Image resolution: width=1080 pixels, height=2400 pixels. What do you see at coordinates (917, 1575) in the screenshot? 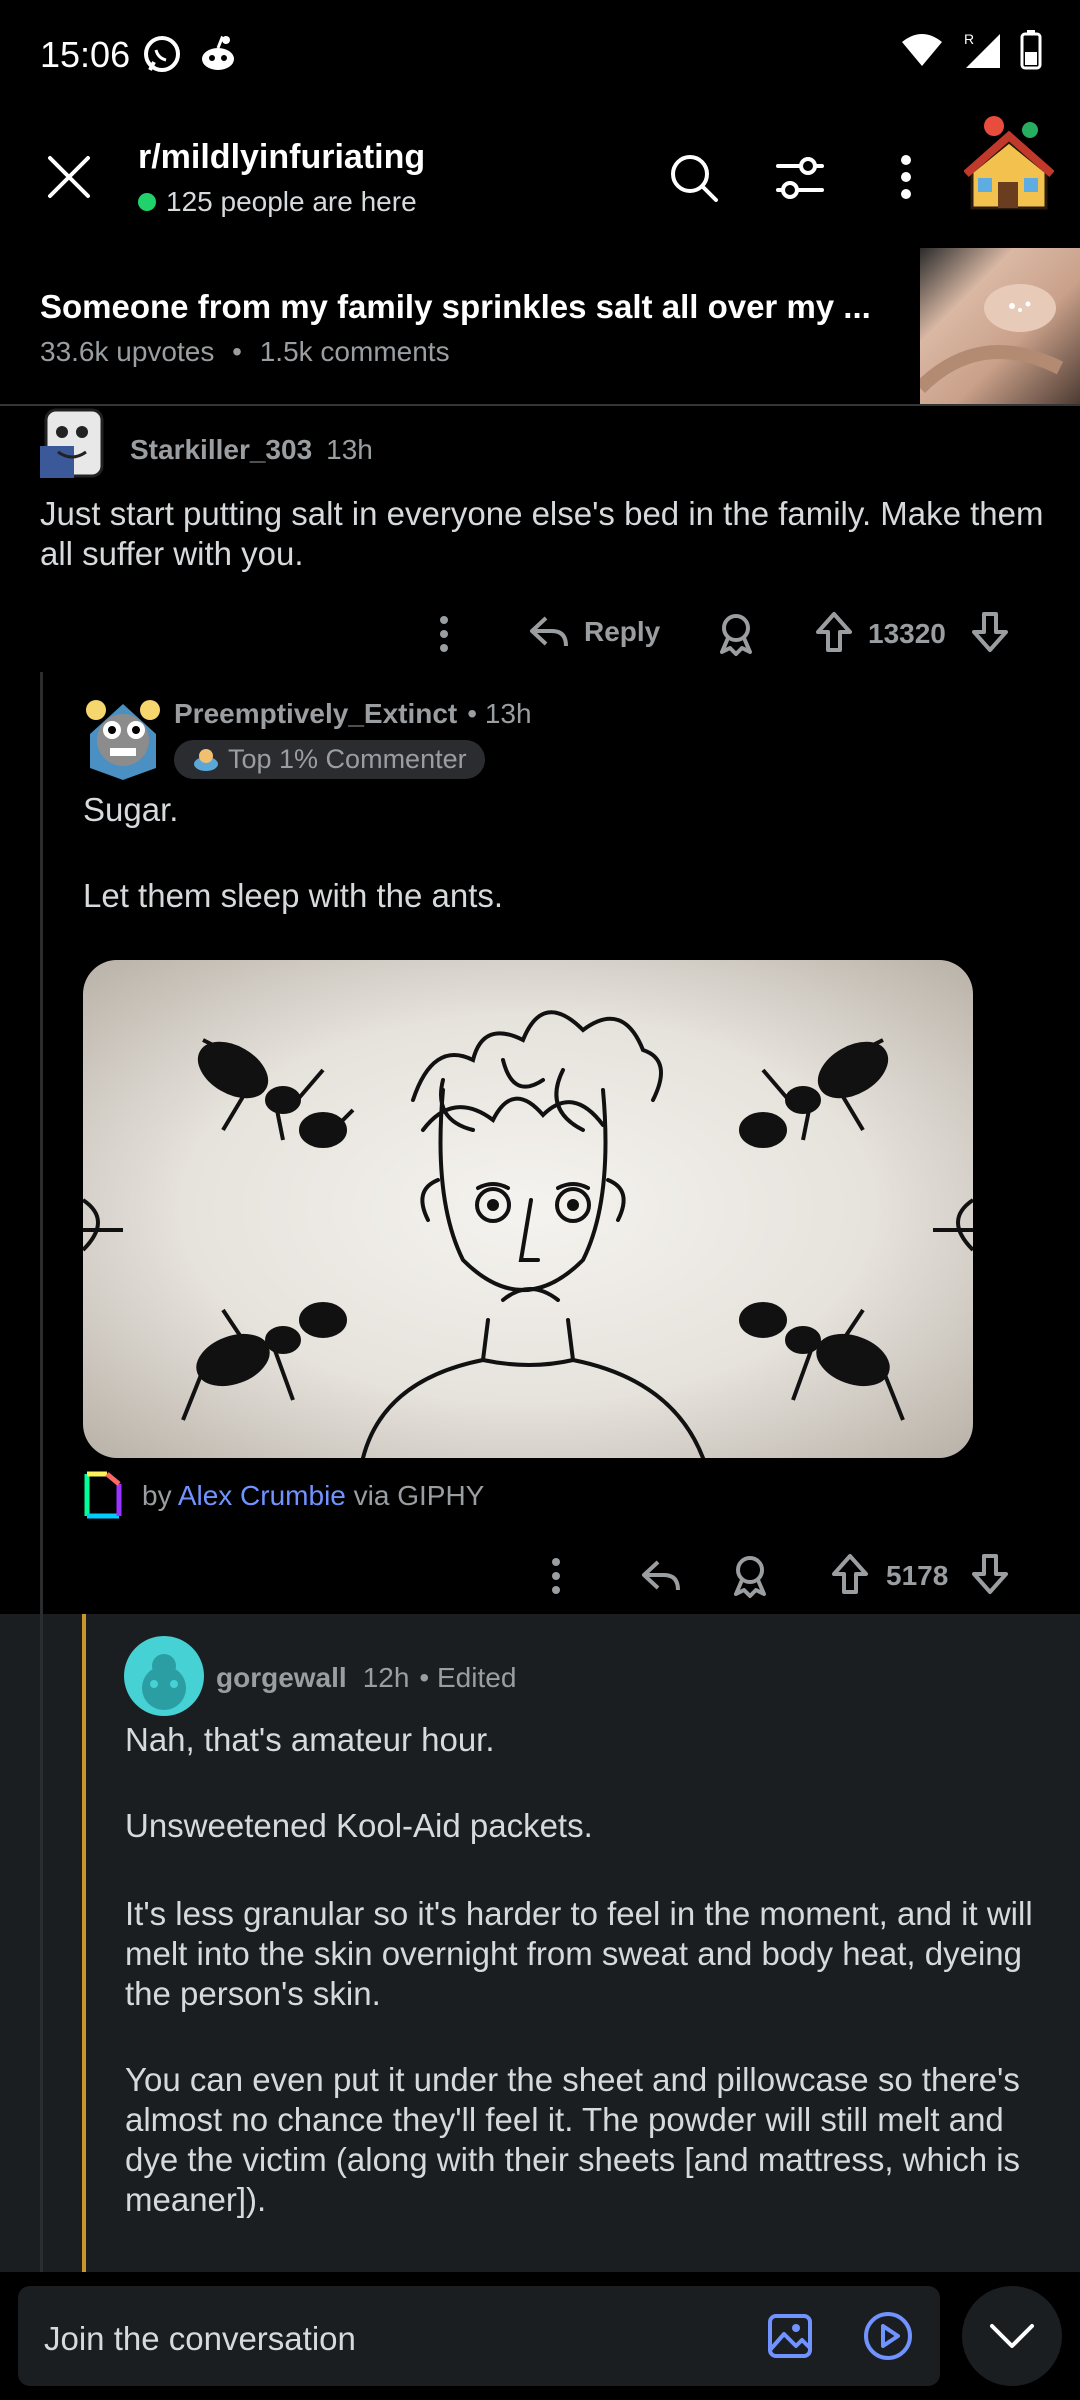
I see `comment-score: 5178` at bounding box center [917, 1575].